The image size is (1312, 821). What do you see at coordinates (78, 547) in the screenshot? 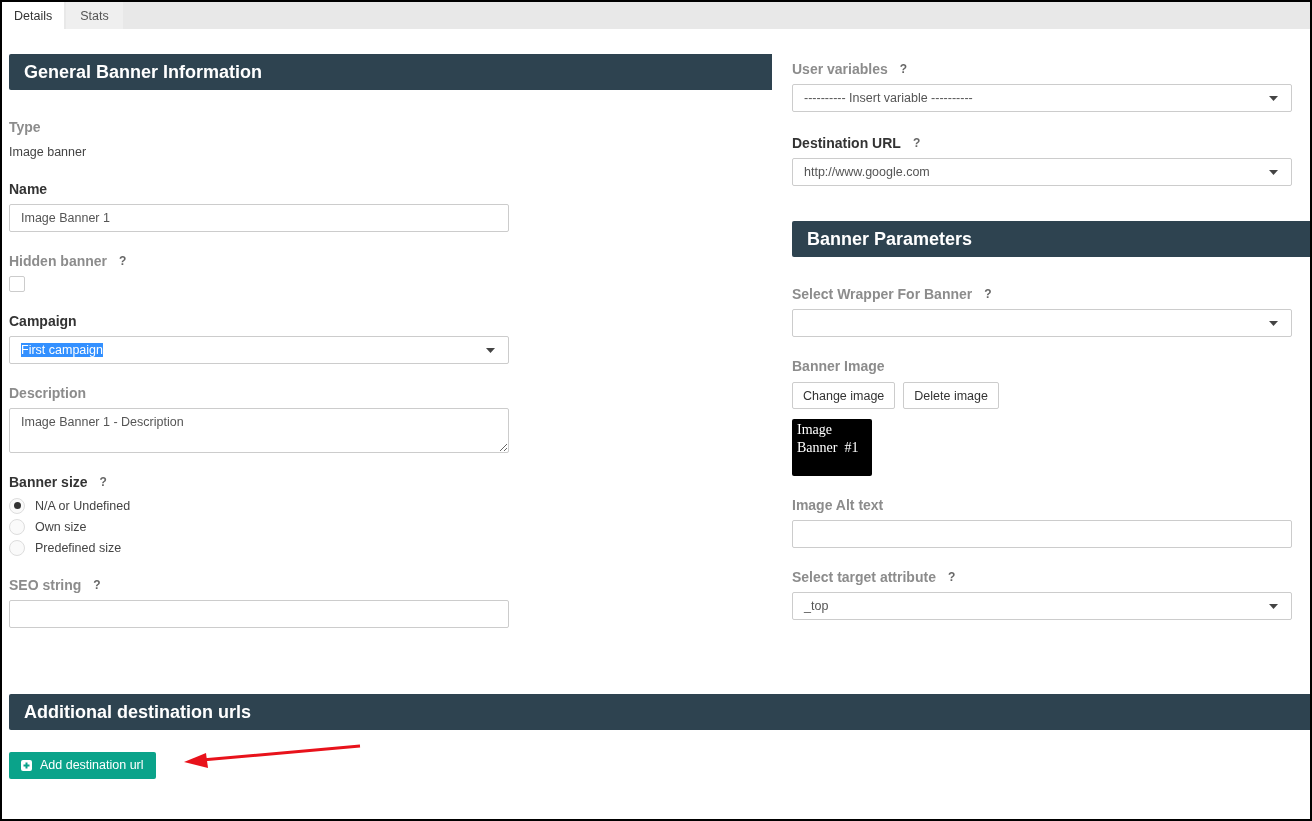
I see `radio-label: Predefined size` at bounding box center [78, 547].